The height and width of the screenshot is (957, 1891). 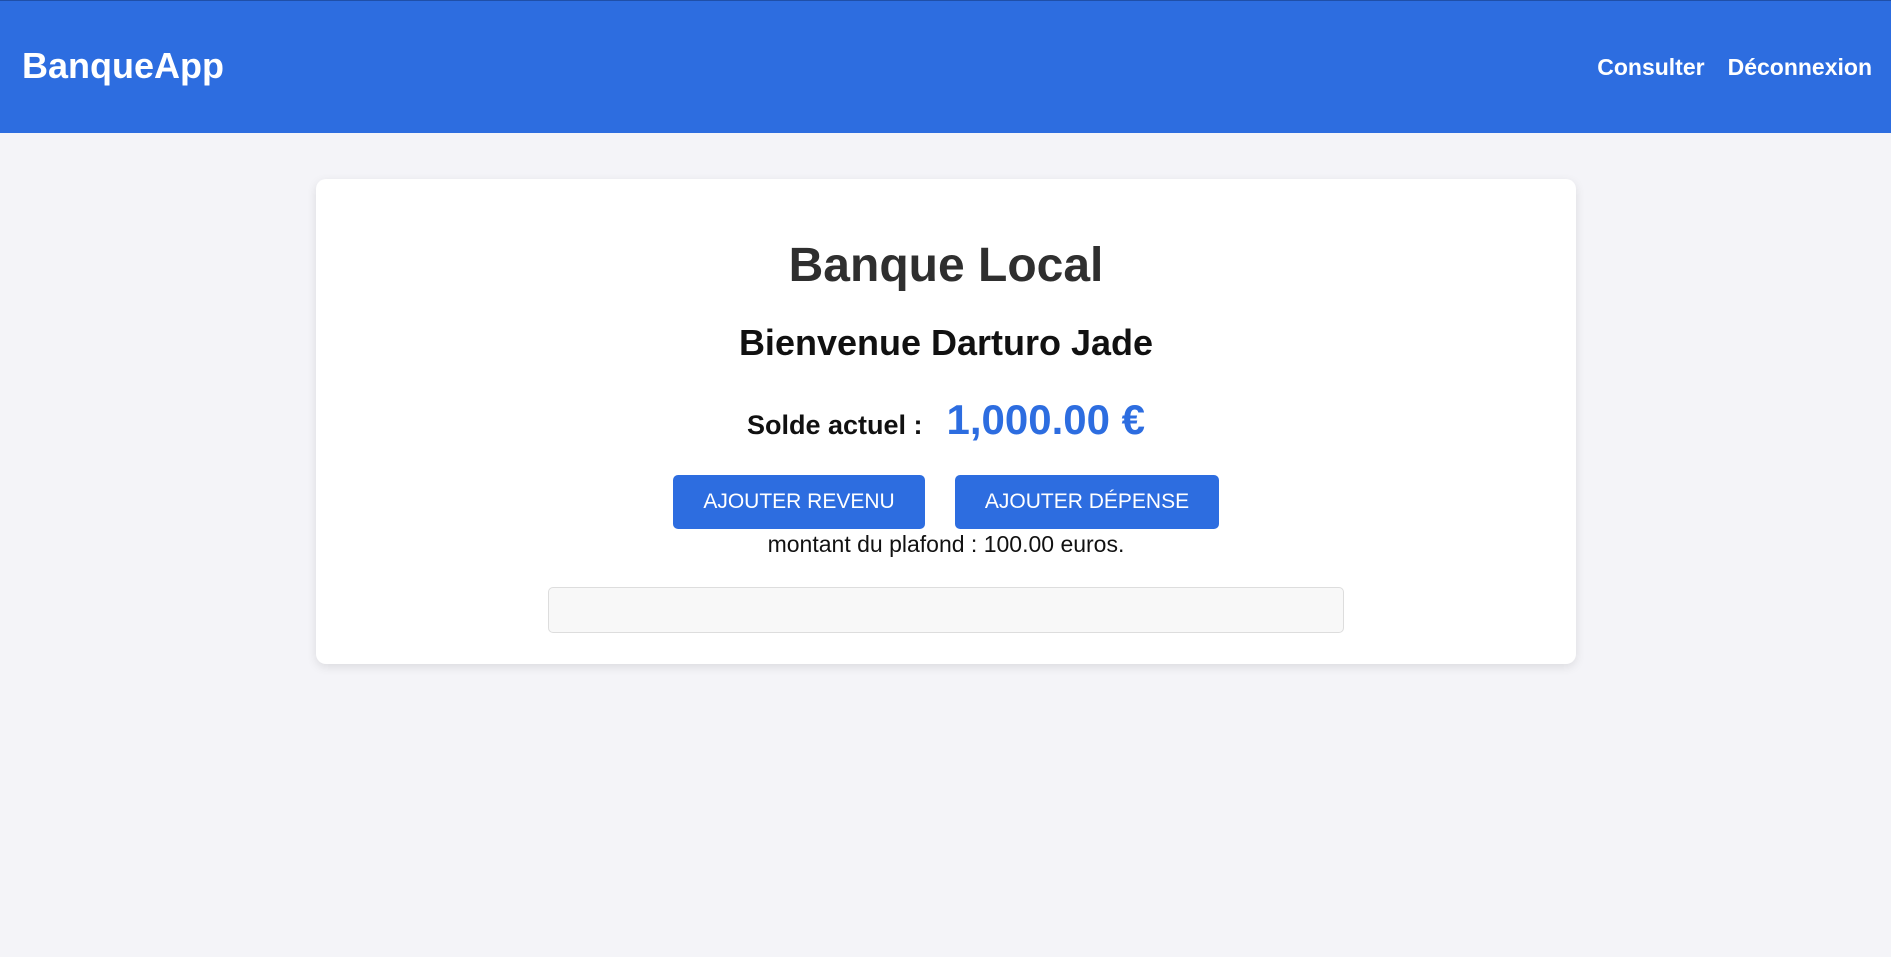 I want to click on message-box, so click(x=946, y=610).